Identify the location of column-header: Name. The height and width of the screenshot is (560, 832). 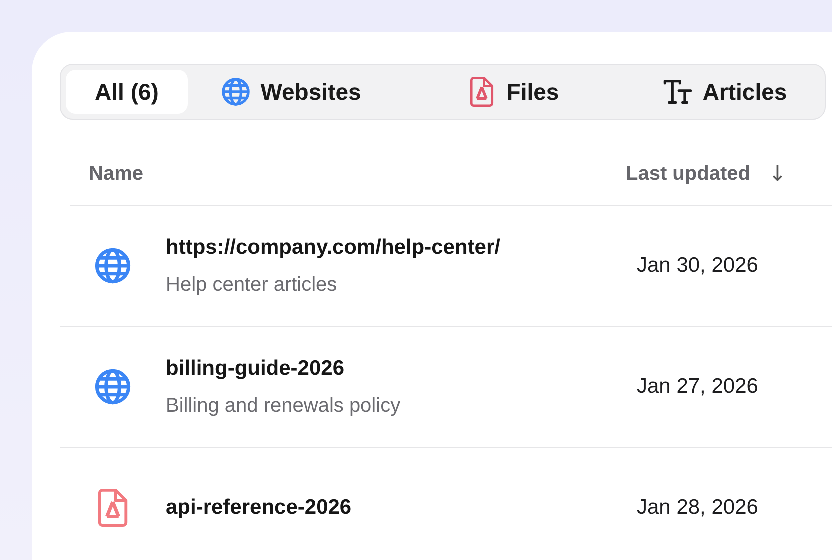
(357, 174).